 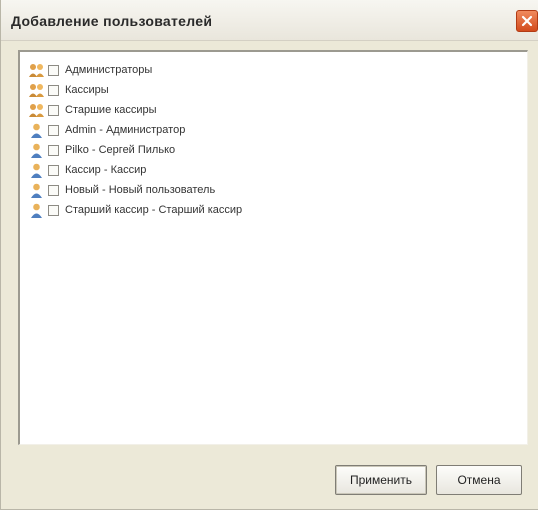 I want to click on window-title: Добавление пользователей, so click(x=112, y=21).